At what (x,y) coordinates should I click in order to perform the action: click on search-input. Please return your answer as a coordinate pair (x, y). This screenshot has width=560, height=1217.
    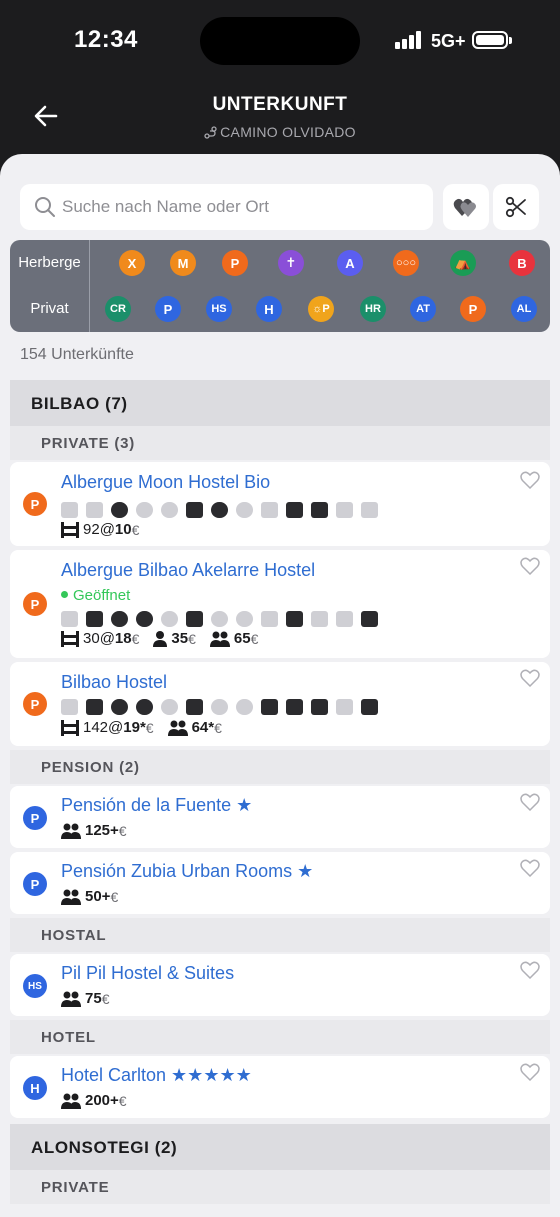
    Looking at the image, I should click on (242, 207).